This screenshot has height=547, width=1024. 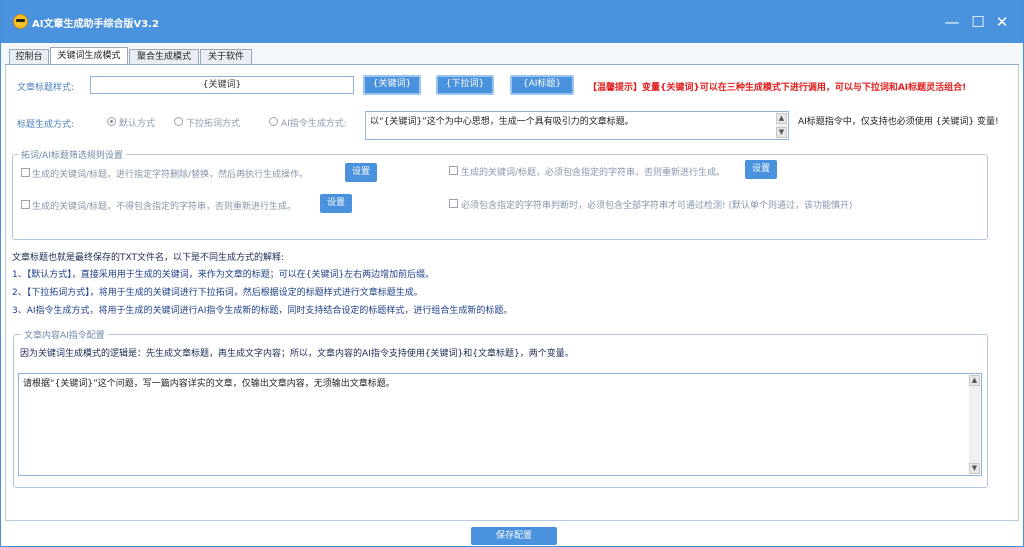 What do you see at coordinates (170, 173) in the screenshot?
I see `rule-replace-label: 生成的关键词/标题，进行指定字符删除/替换，然后再执行生成操作。` at bounding box center [170, 173].